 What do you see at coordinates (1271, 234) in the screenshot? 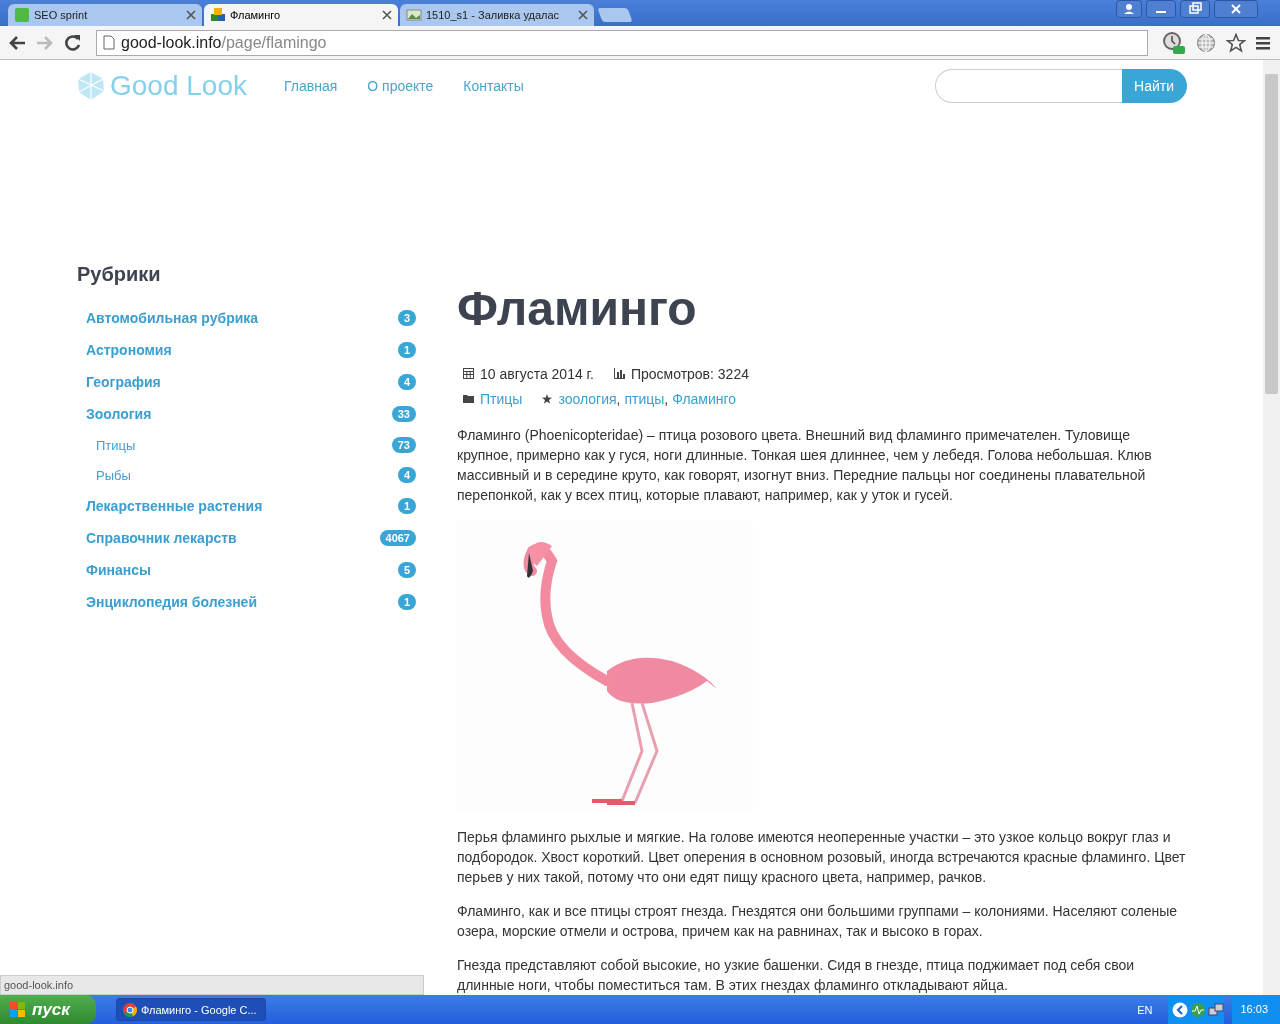
I see `scrollbar-thumb` at bounding box center [1271, 234].